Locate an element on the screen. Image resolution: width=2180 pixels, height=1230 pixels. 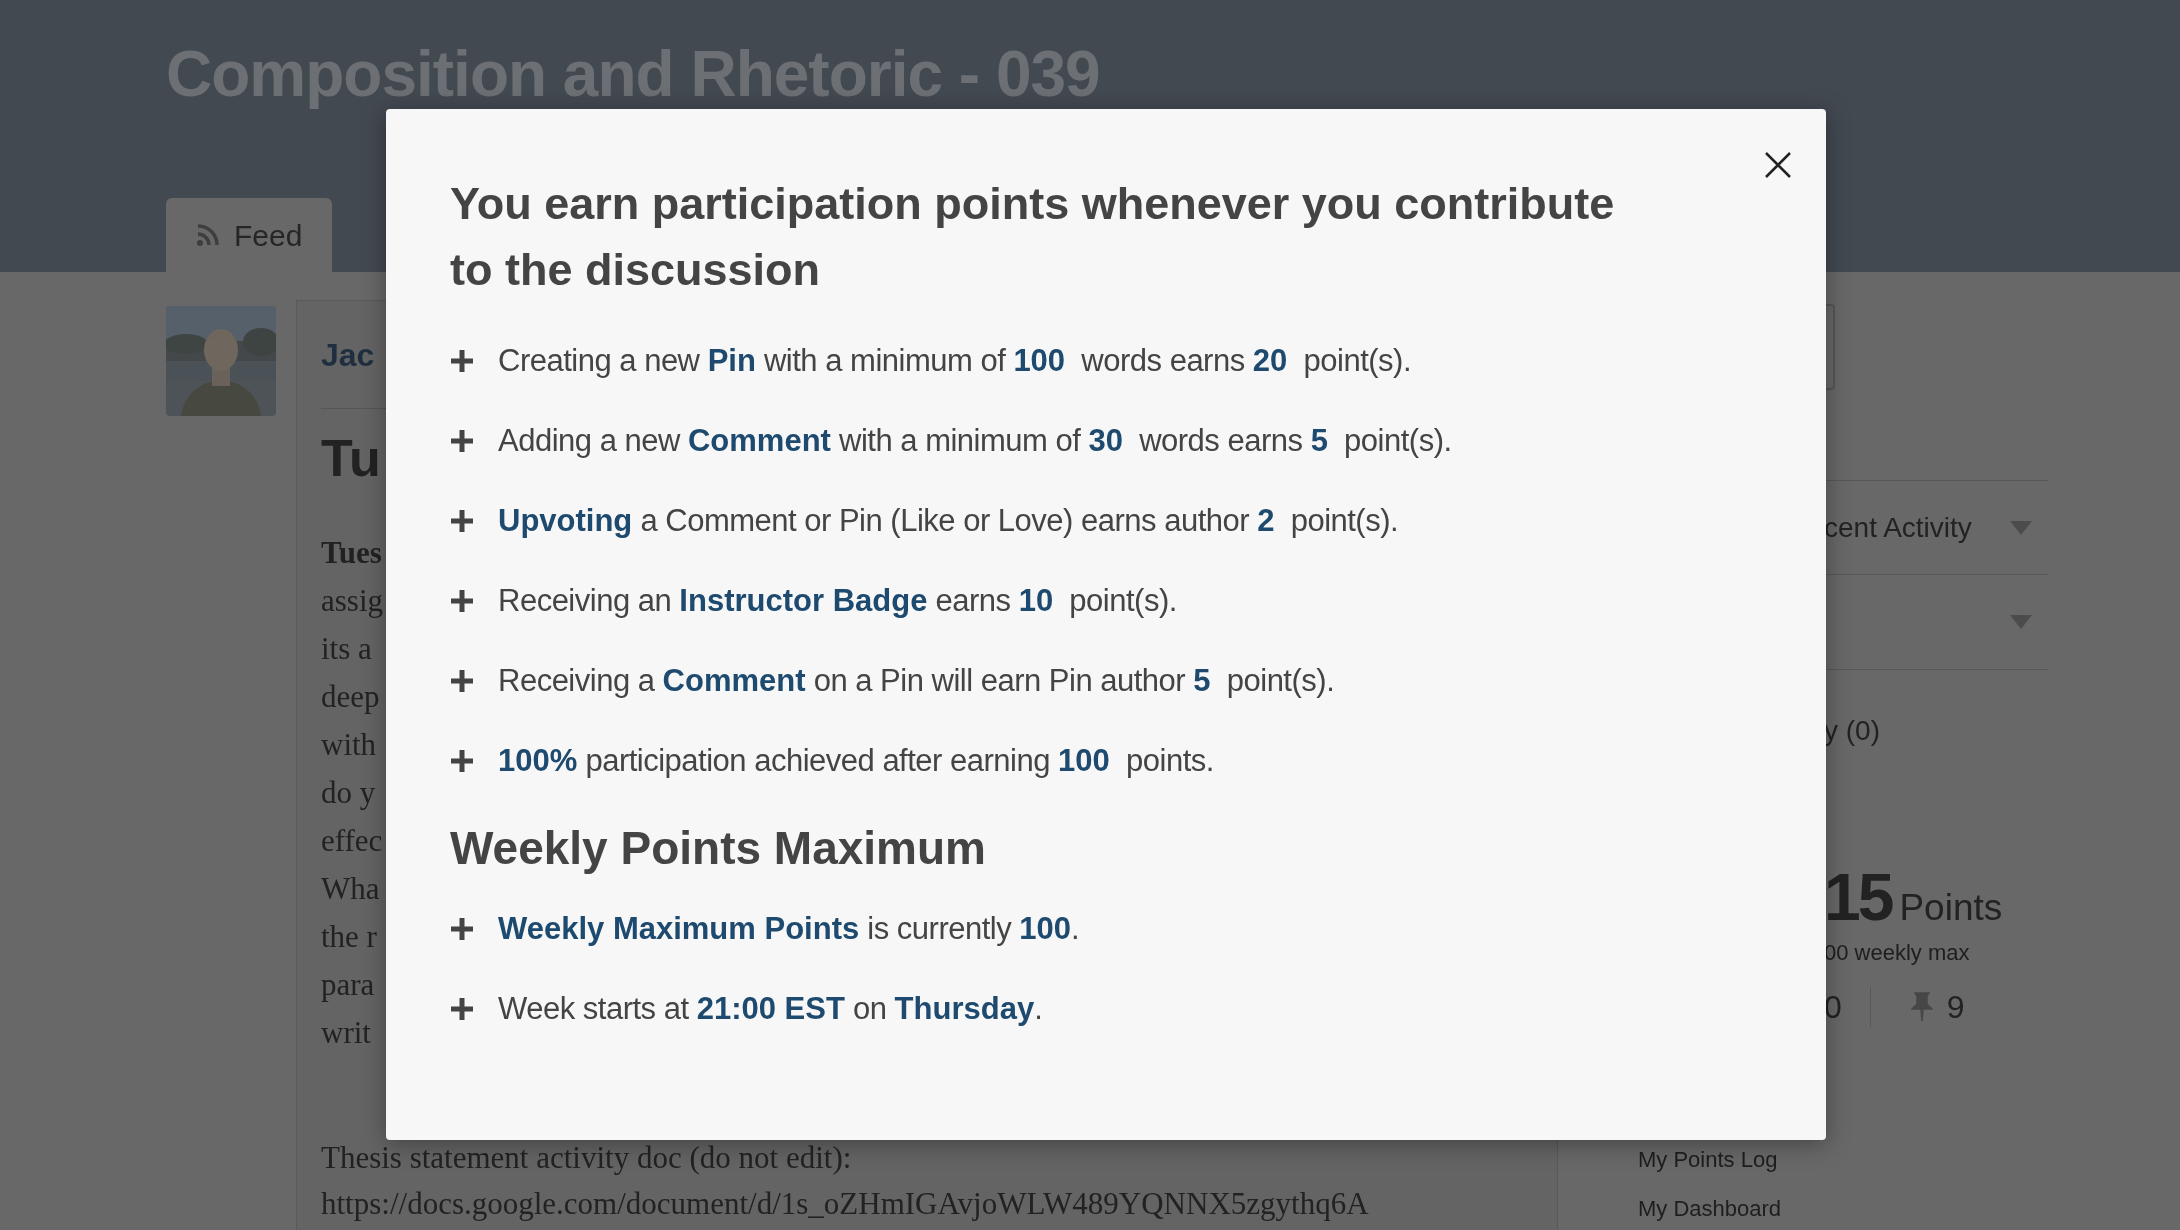
post-title: Tu is located at coordinates (351, 458).